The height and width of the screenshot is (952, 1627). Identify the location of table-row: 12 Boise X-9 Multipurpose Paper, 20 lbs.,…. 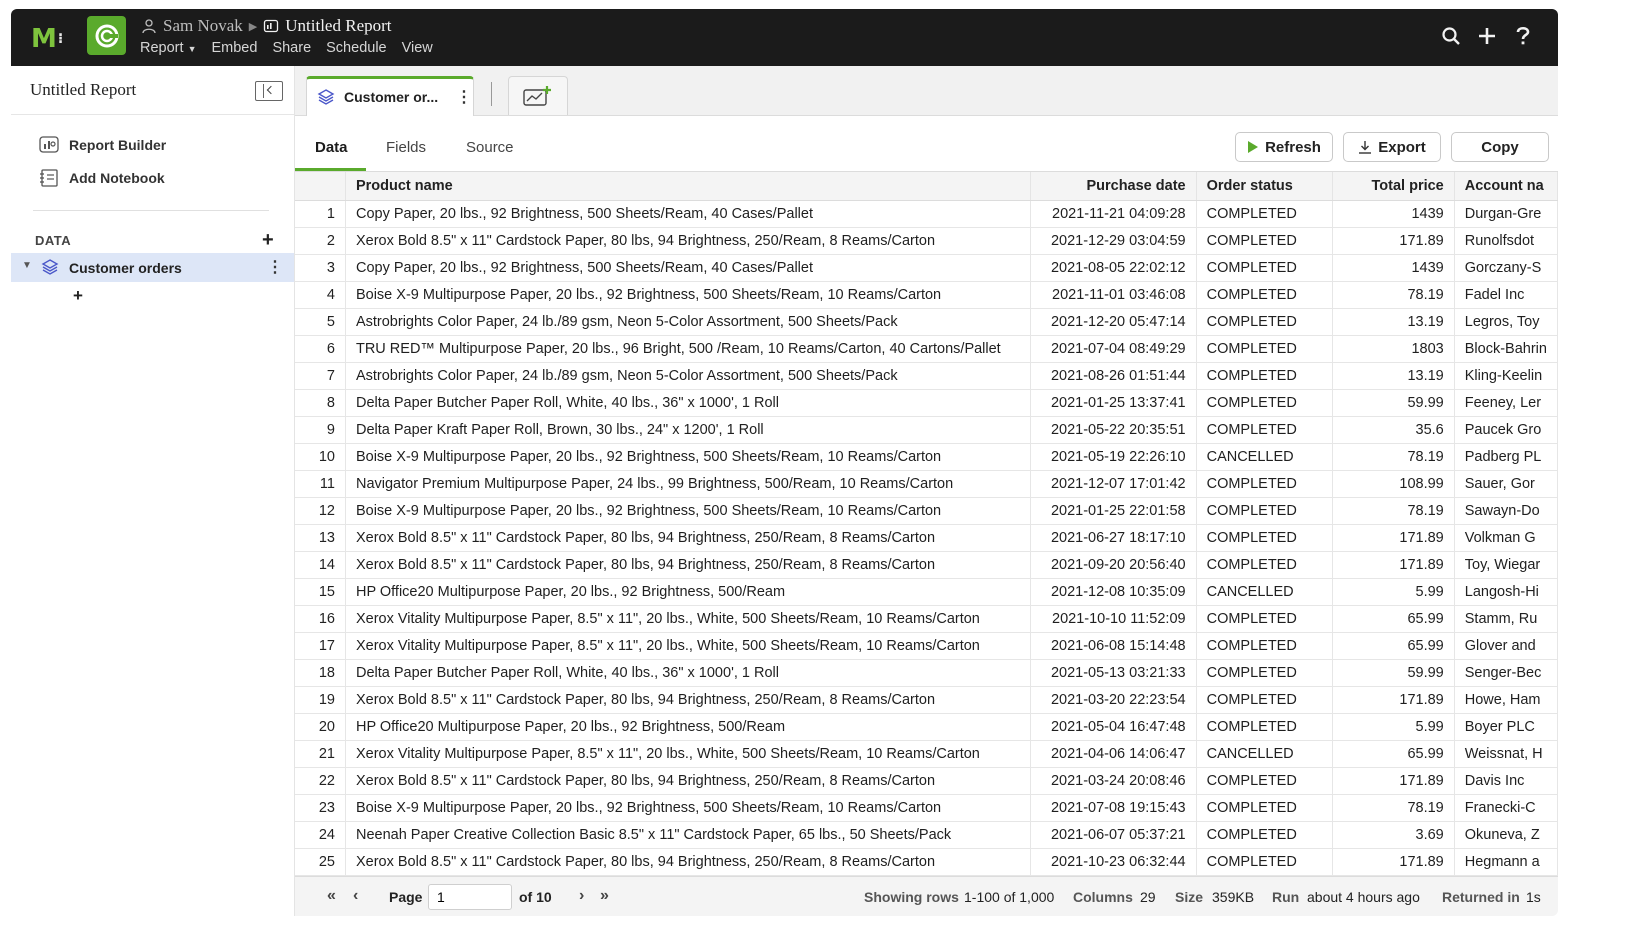
(926, 511).